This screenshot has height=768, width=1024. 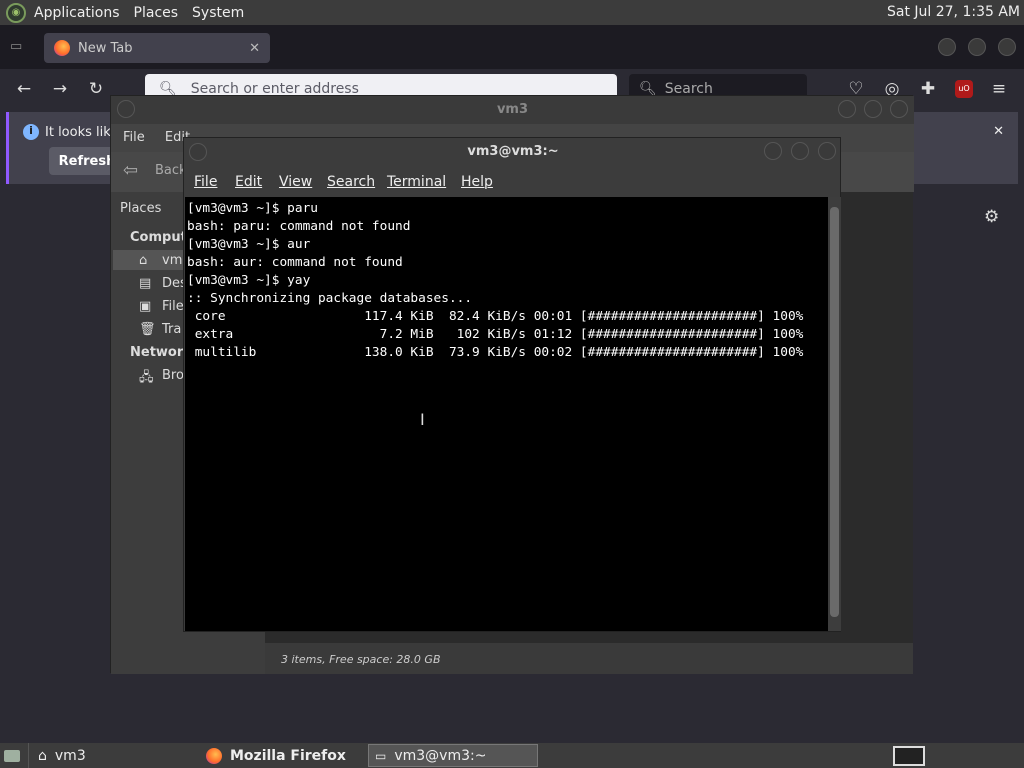 What do you see at coordinates (248, 182) in the screenshot?
I see `menu-edit: Edit` at bounding box center [248, 182].